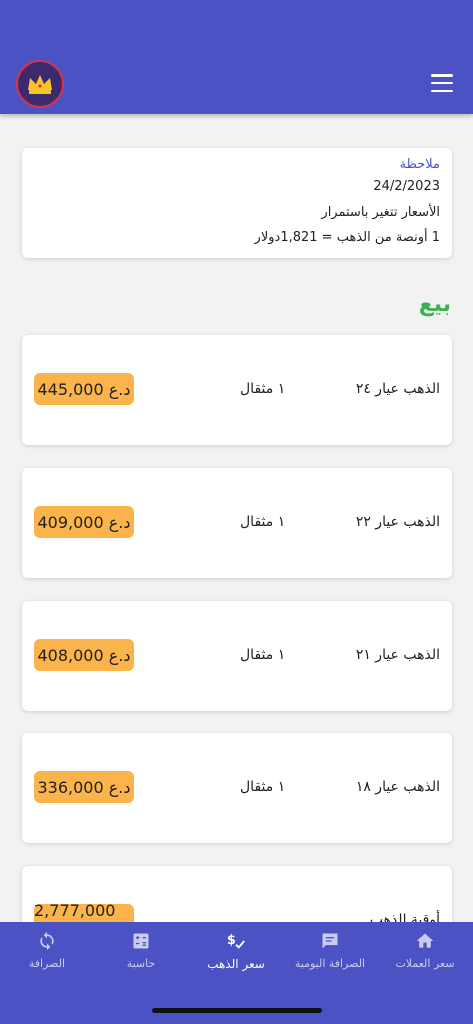 The width and height of the screenshot is (473, 1024). What do you see at coordinates (425, 955) in the screenshot?
I see `nav-currency-rates: سعر العملات` at bounding box center [425, 955].